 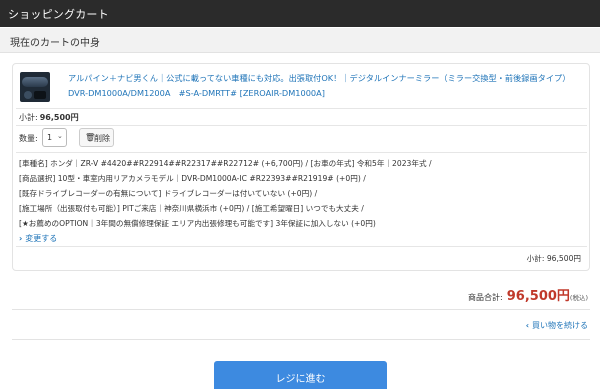 What do you see at coordinates (578, 298) in the screenshot?
I see `tax-note: (税込)` at bounding box center [578, 298].